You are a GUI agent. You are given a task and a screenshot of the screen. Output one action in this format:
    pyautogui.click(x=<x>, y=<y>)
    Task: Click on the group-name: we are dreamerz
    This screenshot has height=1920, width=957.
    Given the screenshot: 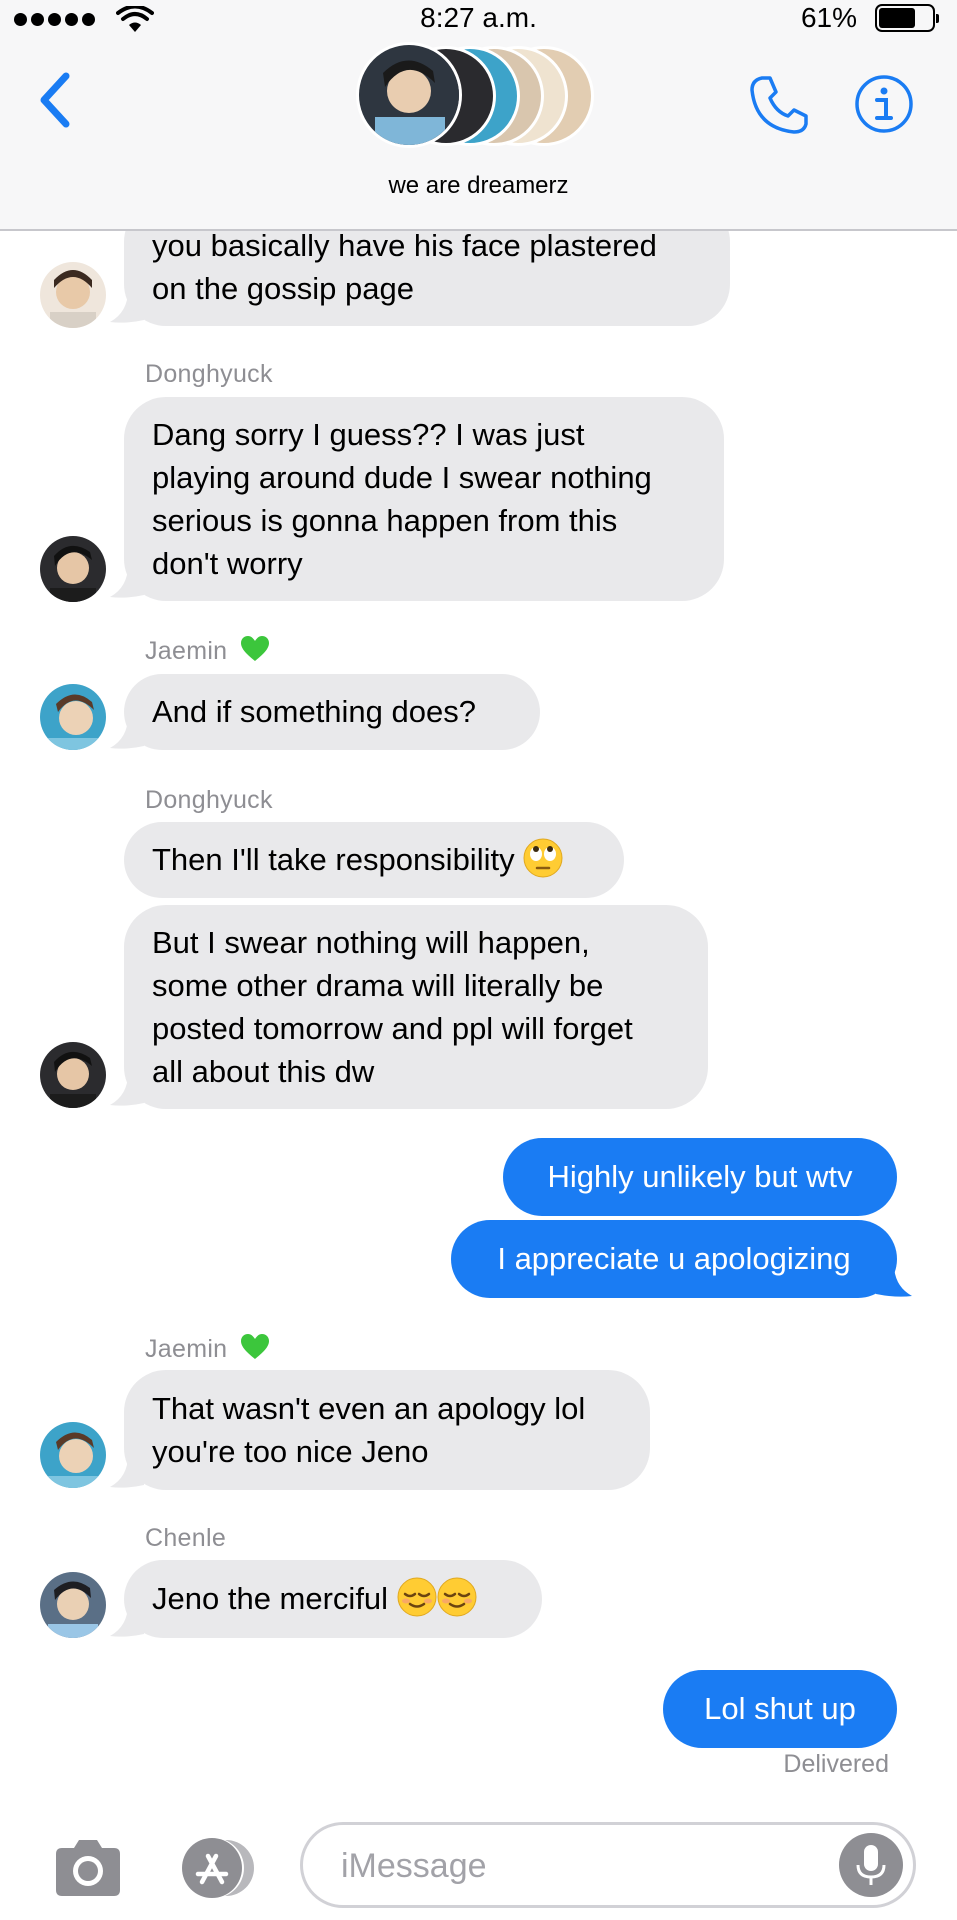 What is the action you would take?
    pyautogui.click(x=478, y=186)
    